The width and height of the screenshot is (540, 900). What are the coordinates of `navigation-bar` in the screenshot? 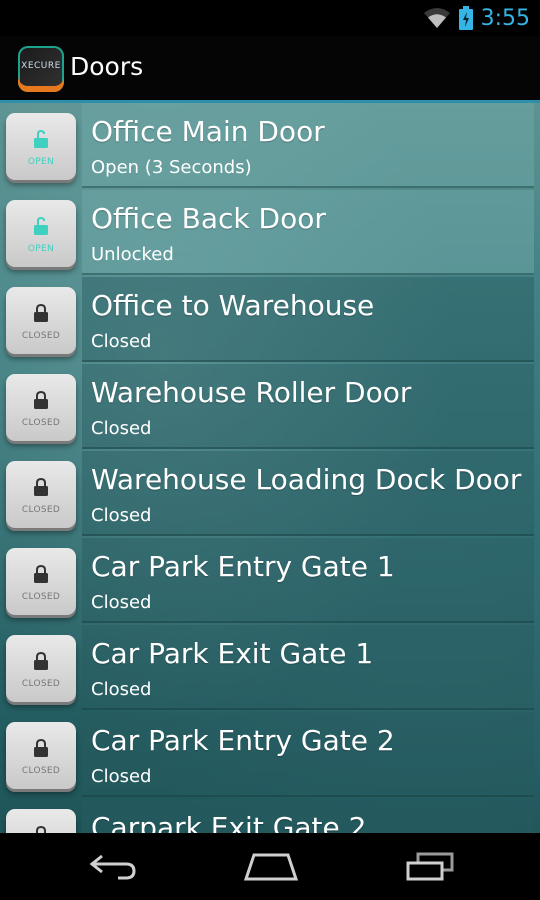 It's located at (270, 866).